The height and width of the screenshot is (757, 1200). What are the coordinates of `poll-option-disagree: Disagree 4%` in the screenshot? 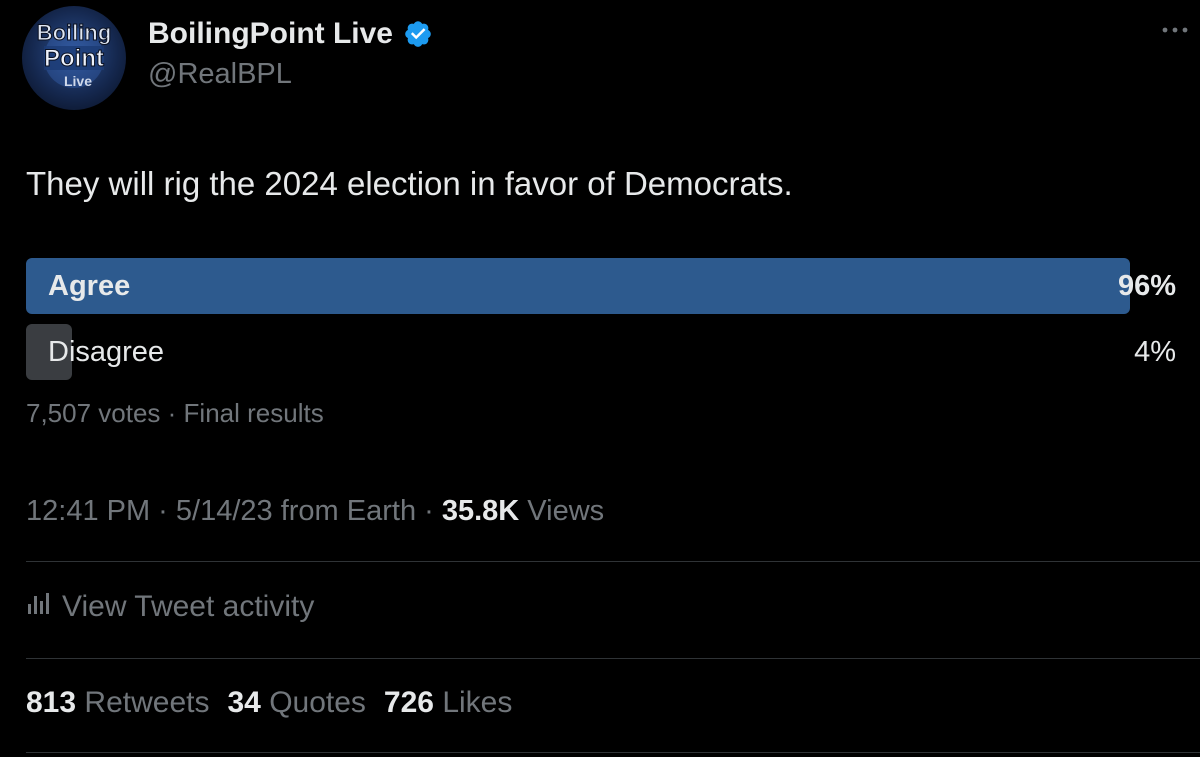 It's located at (601, 352).